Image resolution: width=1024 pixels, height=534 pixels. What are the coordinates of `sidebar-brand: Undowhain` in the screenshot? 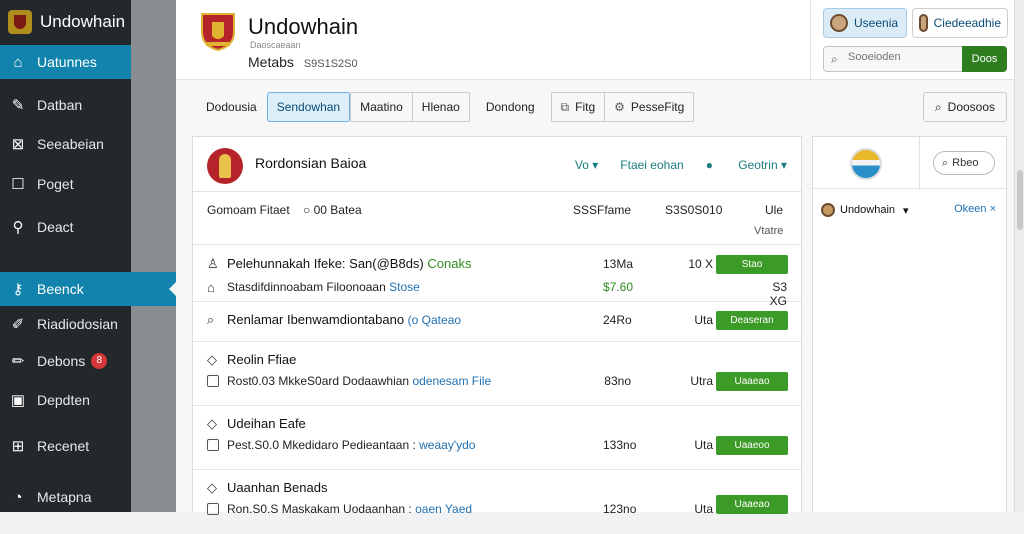 It's located at (65, 22).